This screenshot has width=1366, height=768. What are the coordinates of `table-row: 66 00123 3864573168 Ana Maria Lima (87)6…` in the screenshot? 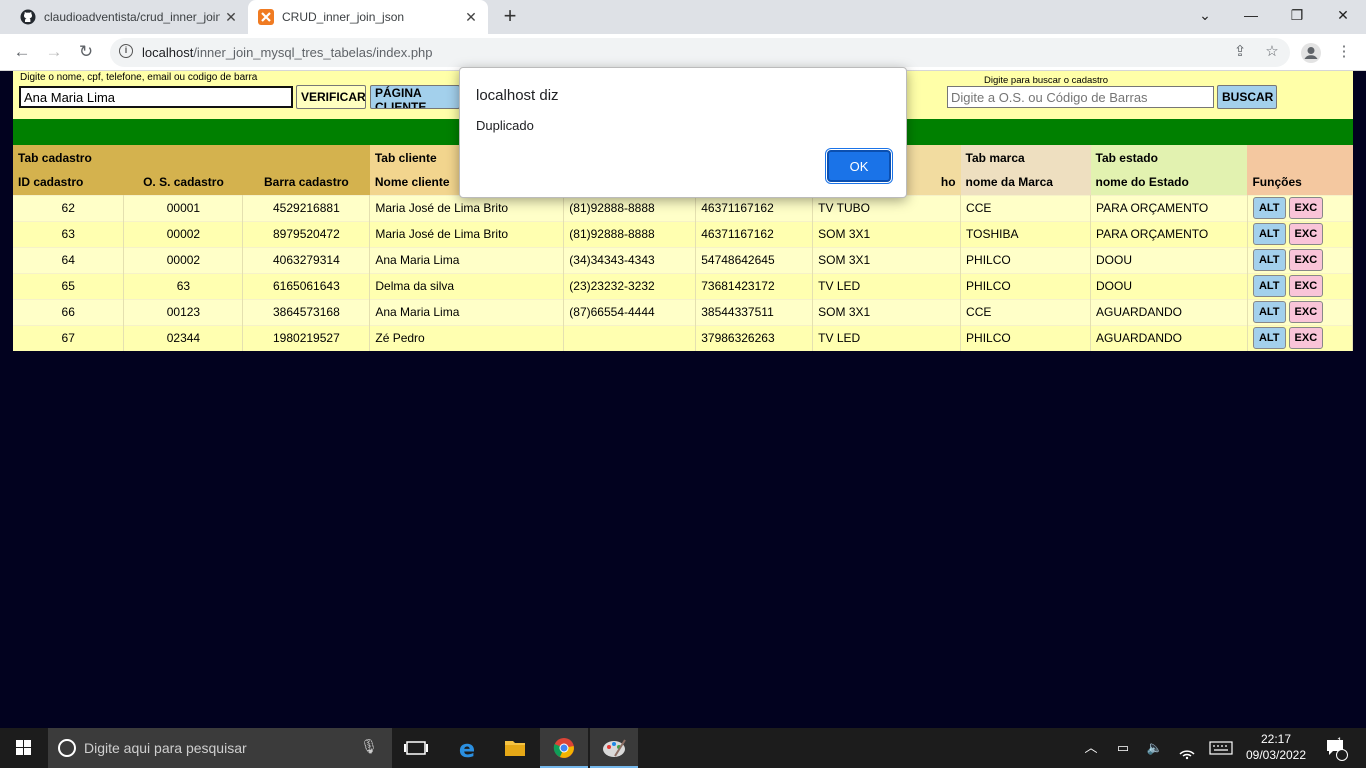 It's located at (683, 311).